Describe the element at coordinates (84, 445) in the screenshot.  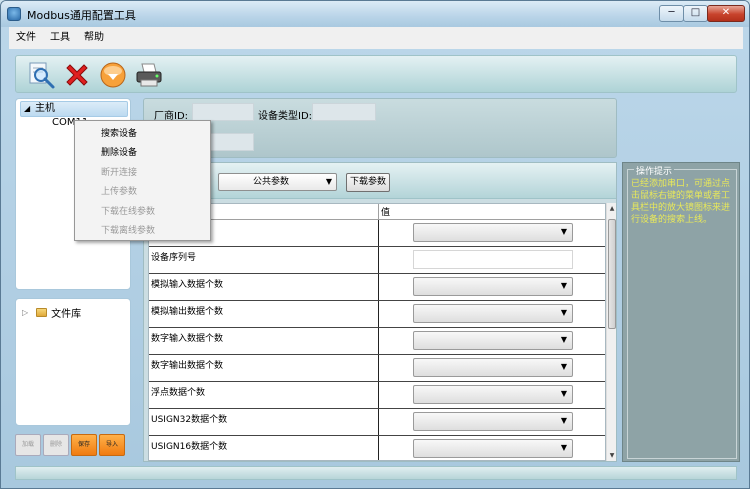
I see `save-button: 保存` at that location.